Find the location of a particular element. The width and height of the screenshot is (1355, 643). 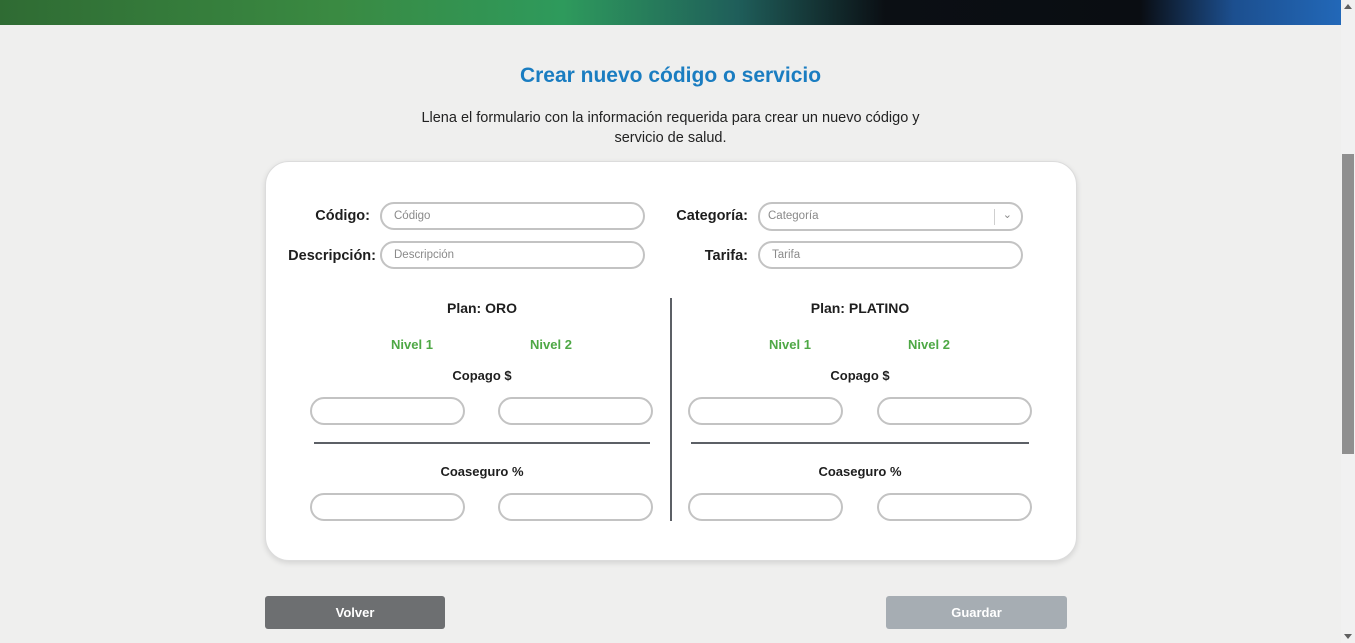

plans-vertical-divider is located at coordinates (671, 409).